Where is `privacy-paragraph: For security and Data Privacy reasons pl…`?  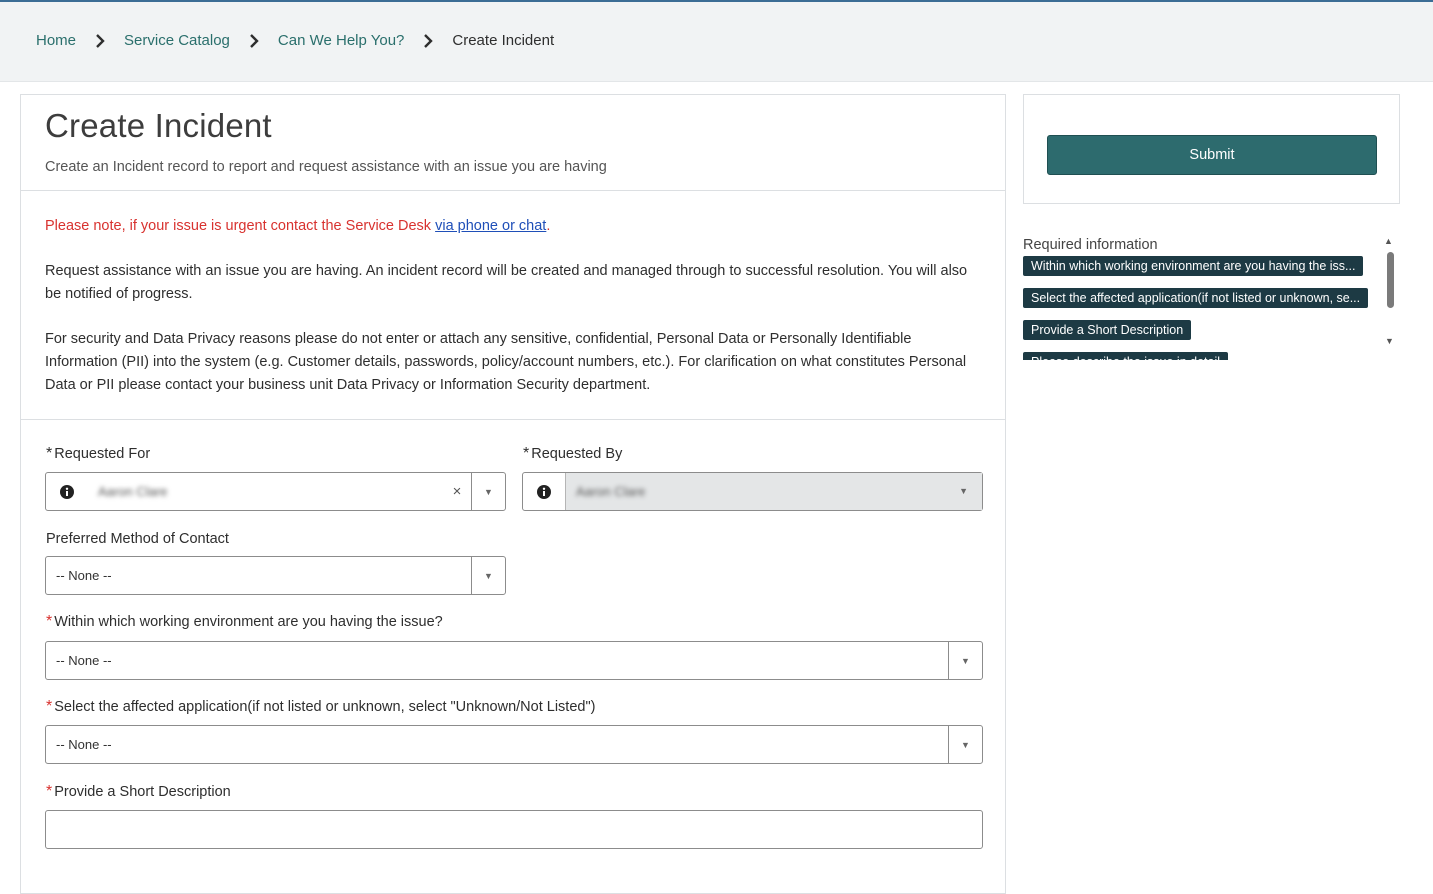 privacy-paragraph: For security and Data Privacy reasons pl… is located at coordinates (506, 362).